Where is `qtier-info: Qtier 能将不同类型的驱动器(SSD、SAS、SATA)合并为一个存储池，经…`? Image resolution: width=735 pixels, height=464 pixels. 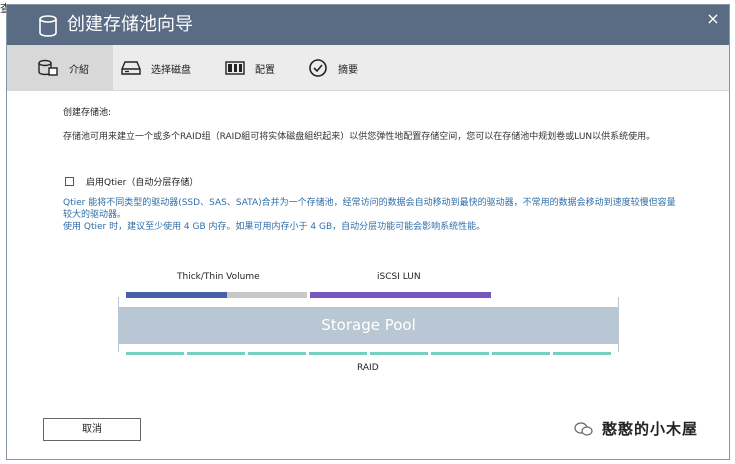 qtier-info: Qtier 能将不同类型的驱动器(SSD、SAS、SATA)合并为一个存储池，经… is located at coordinates (370, 215).